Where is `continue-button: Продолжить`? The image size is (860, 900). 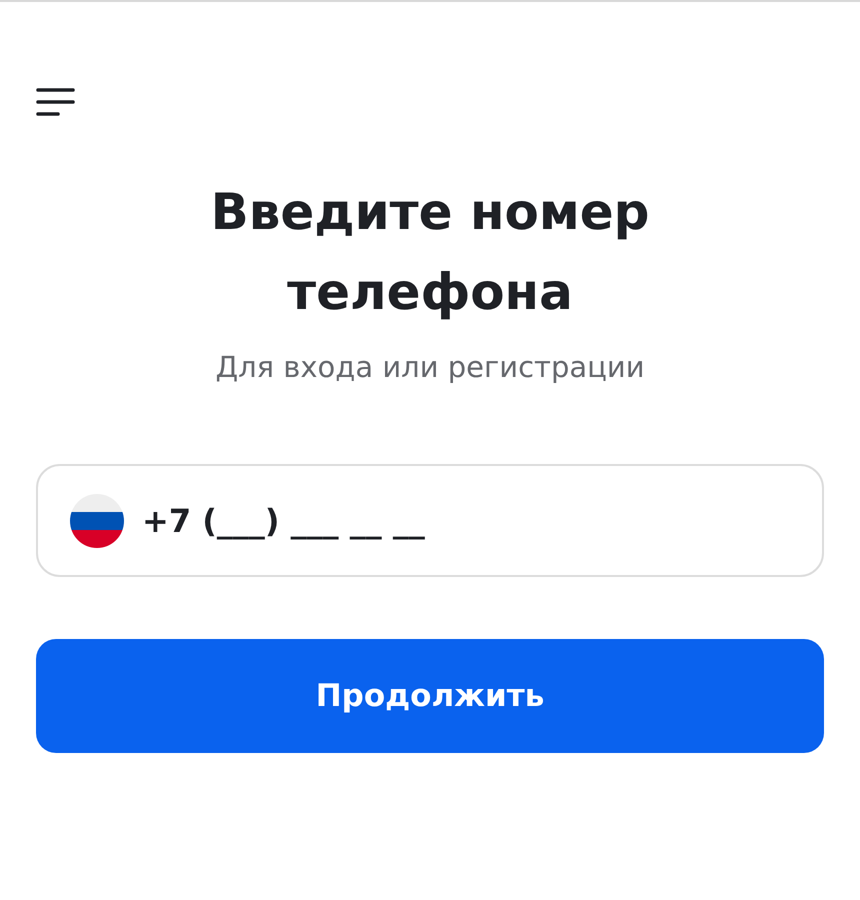 continue-button: Продолжить is located at coordinates (430, 696).